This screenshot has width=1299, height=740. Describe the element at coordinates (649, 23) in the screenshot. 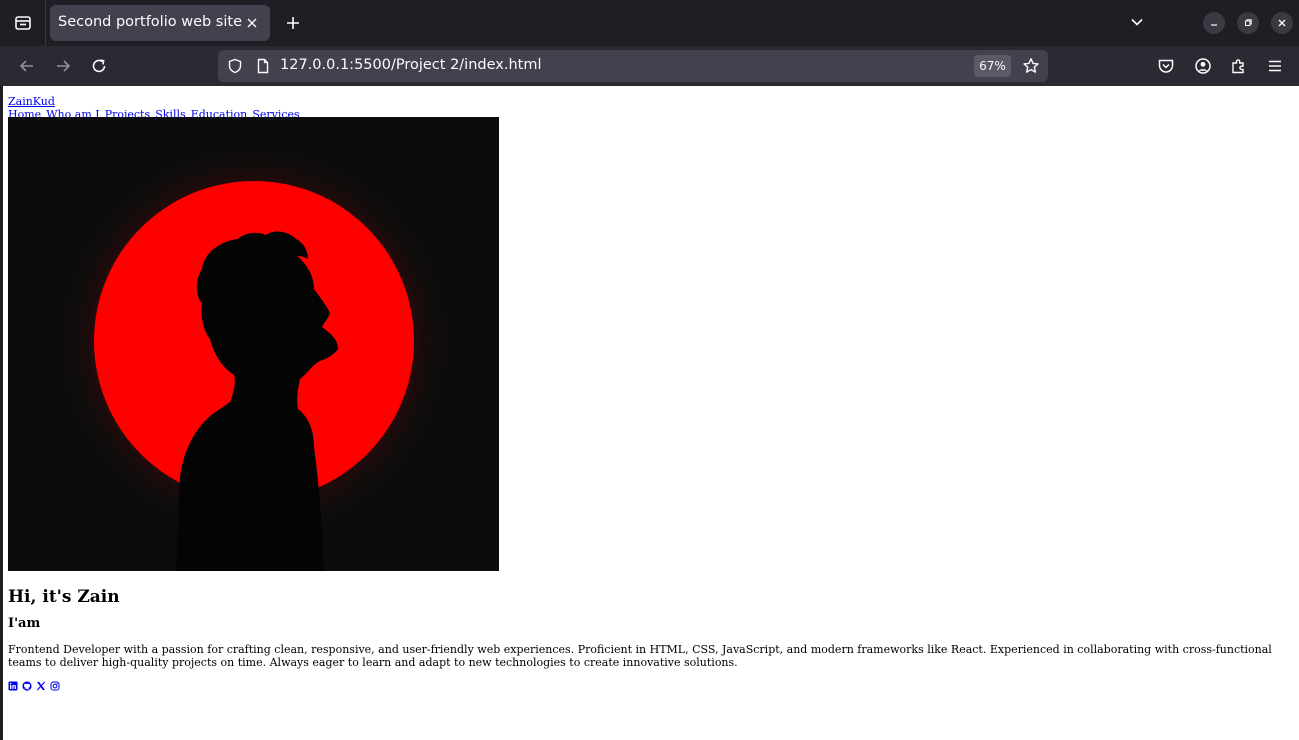

I see `tab-strip: Second portfolio web site` at that location.